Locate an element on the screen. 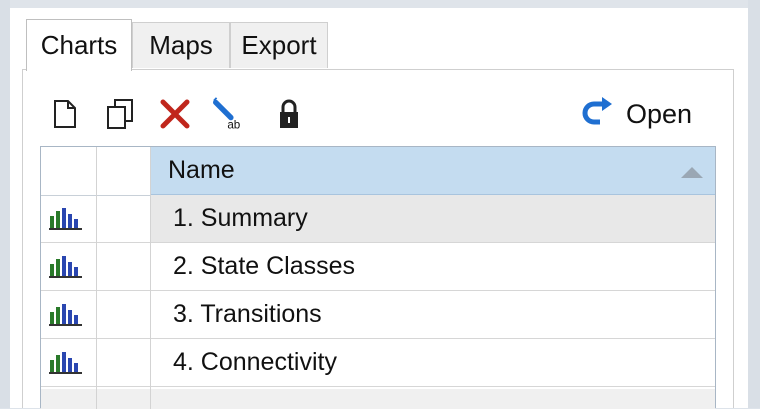  svg-text: ab is located at coordinates (233, 124).